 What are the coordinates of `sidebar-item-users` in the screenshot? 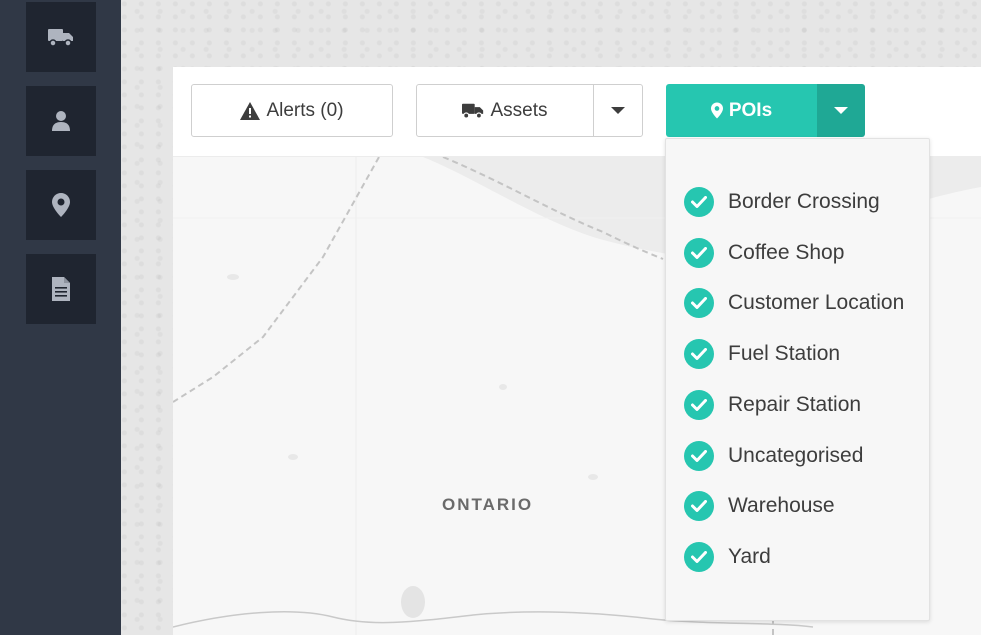 It's located at (61, 121).